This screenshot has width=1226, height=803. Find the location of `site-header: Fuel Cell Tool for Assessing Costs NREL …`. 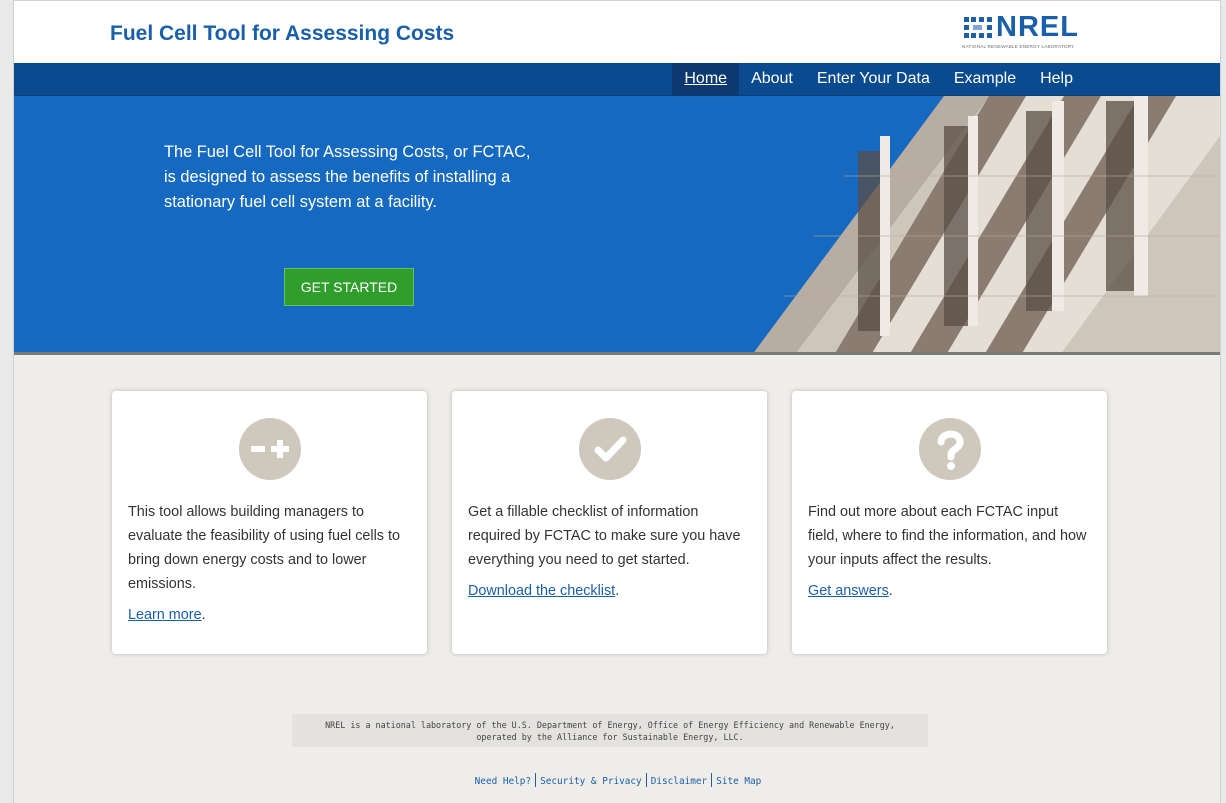

site-header: Fuel Cell Tool for Assessing Costs NREL … is located at coordinates (617, 31).